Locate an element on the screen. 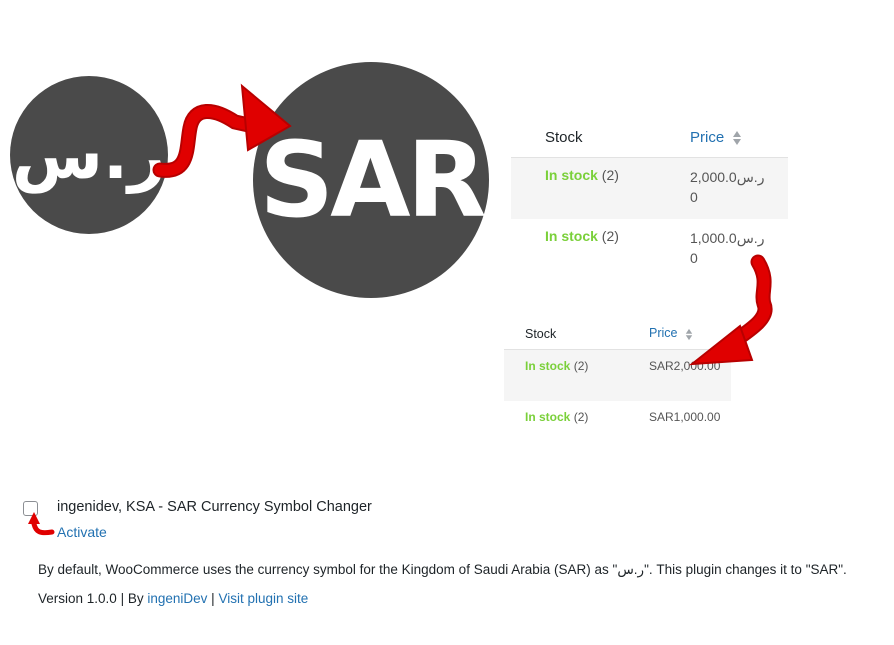 This screenshot has width=894, height=645. price-value-wrap: 0 is located at coordinates (694, 197).